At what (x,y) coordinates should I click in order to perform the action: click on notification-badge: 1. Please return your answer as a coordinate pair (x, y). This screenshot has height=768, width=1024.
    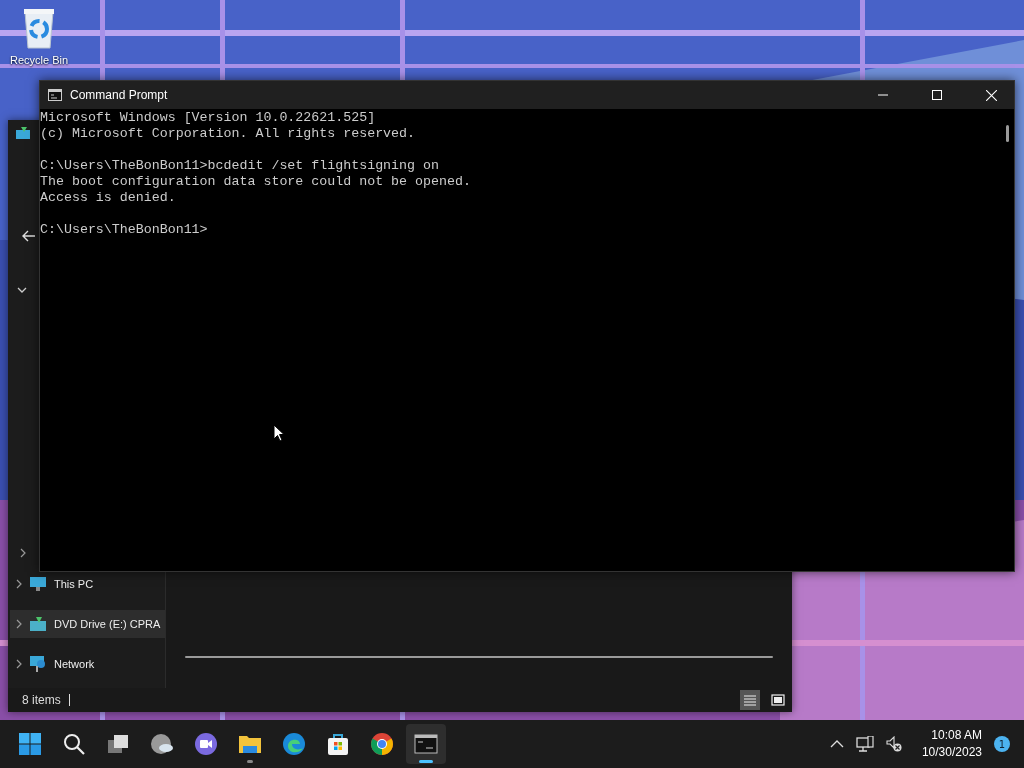
    Looking at the image, I should click on (1002, 744).